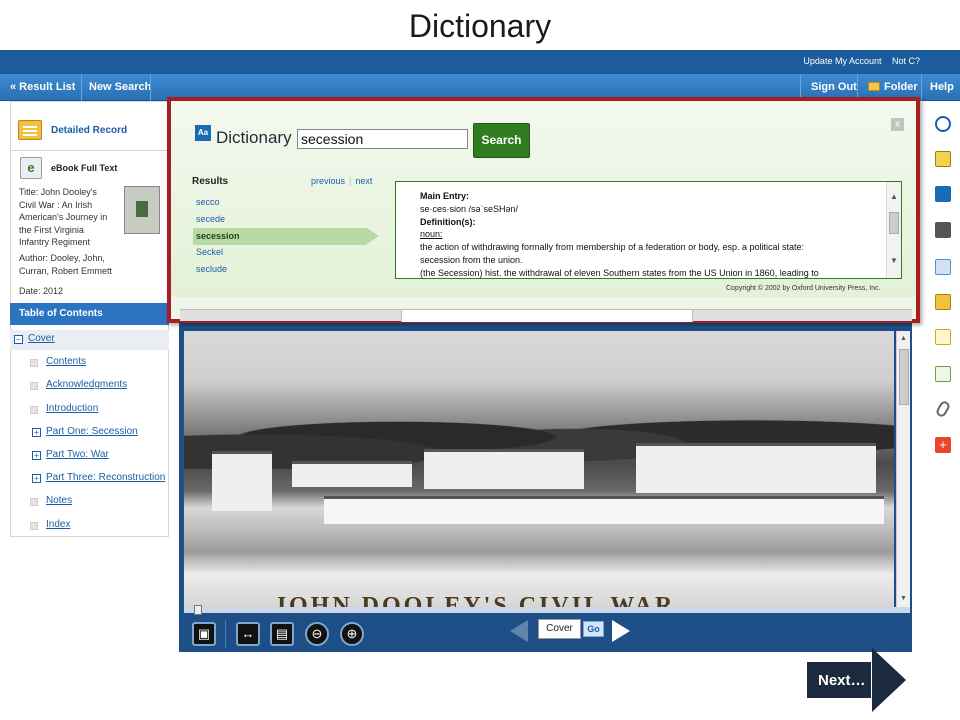 The width and height of the screenshot is (960, 720). What do you see at coordinates (943, 230) in the screenshot?
I see `print-icon` at bounding box center [943, 230].